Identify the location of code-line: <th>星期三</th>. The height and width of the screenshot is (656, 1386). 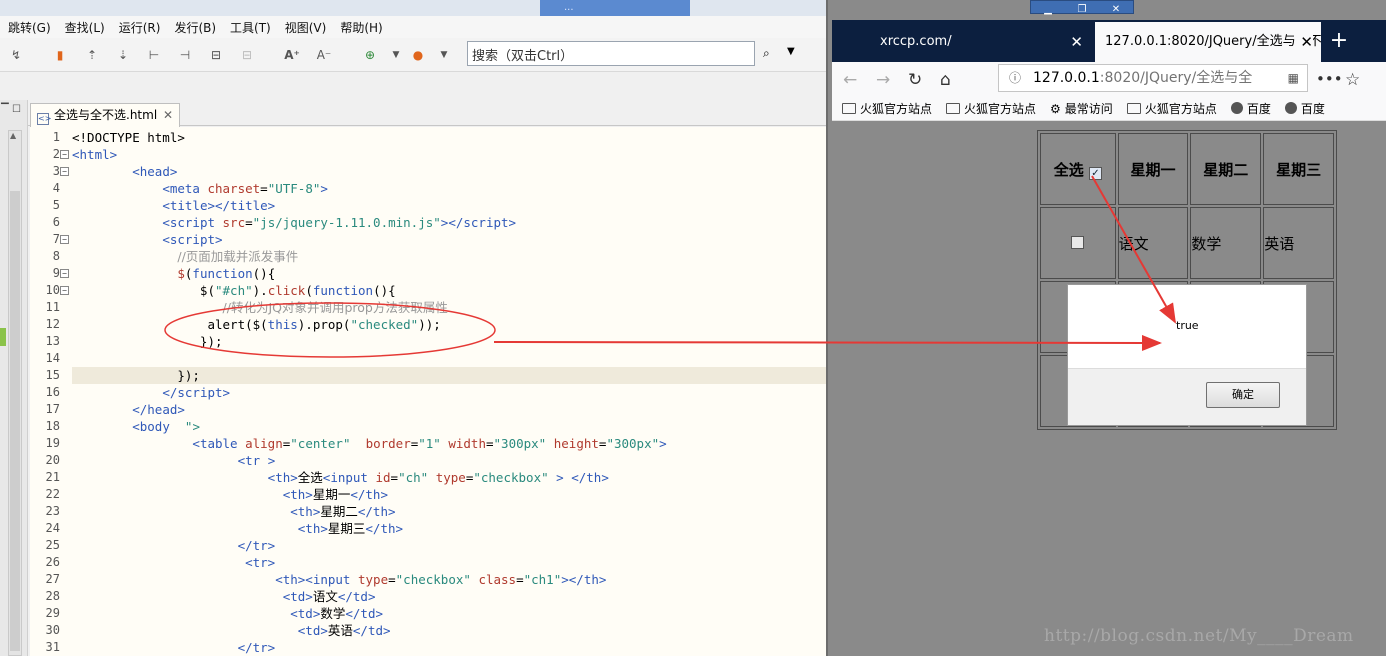
(237, 528).